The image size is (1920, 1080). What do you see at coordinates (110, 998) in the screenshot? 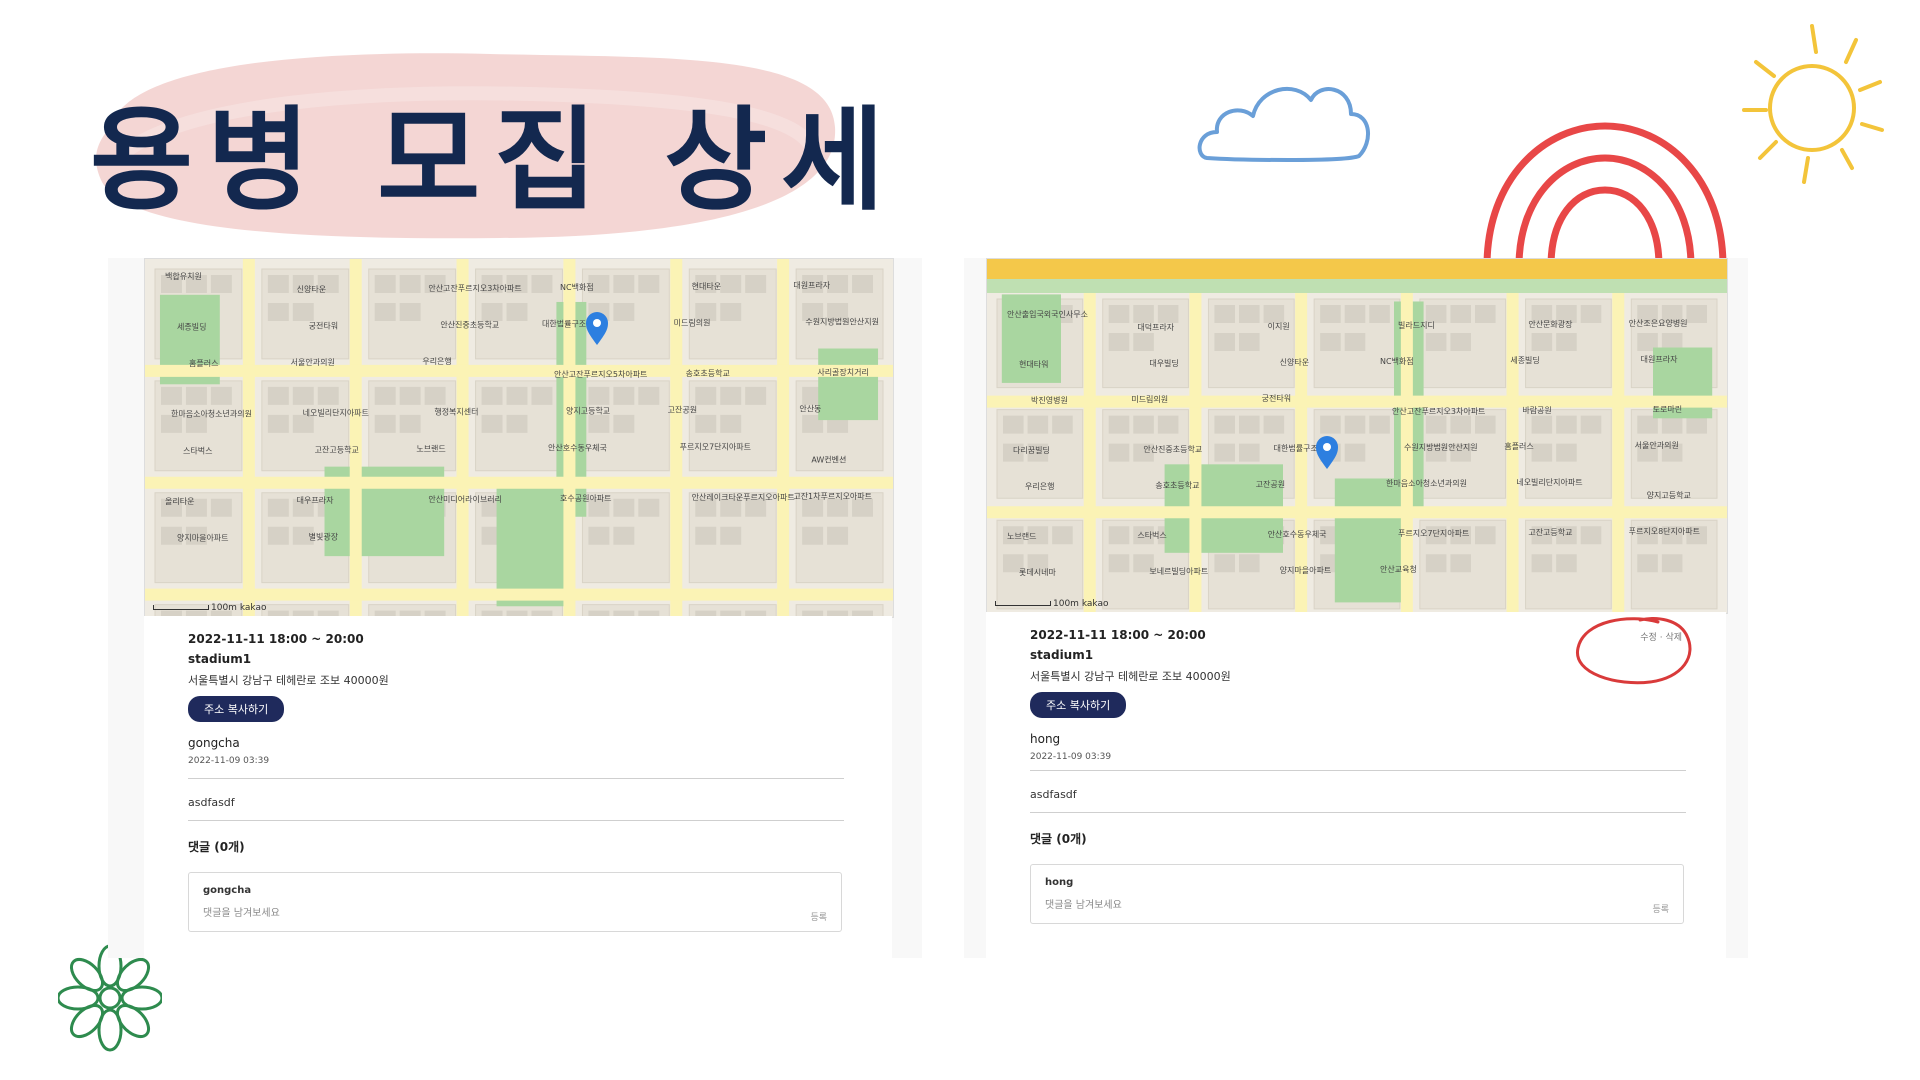
I see `flower-icon` at bounding box center [110, 998].